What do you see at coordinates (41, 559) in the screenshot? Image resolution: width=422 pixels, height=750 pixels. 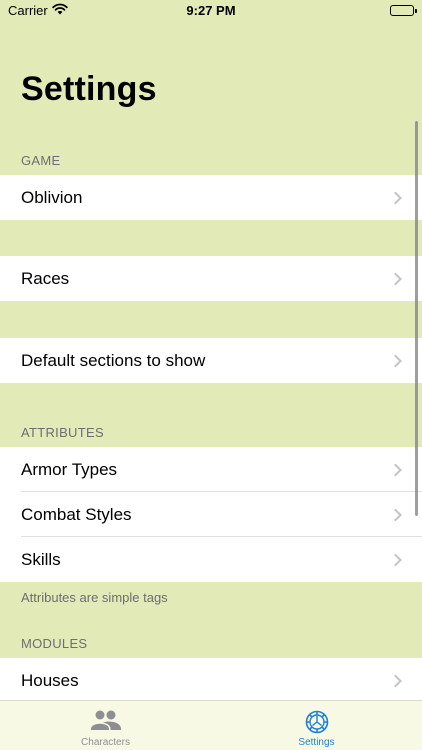 I see `row-label: Skills` at bounding box center [41, 559].